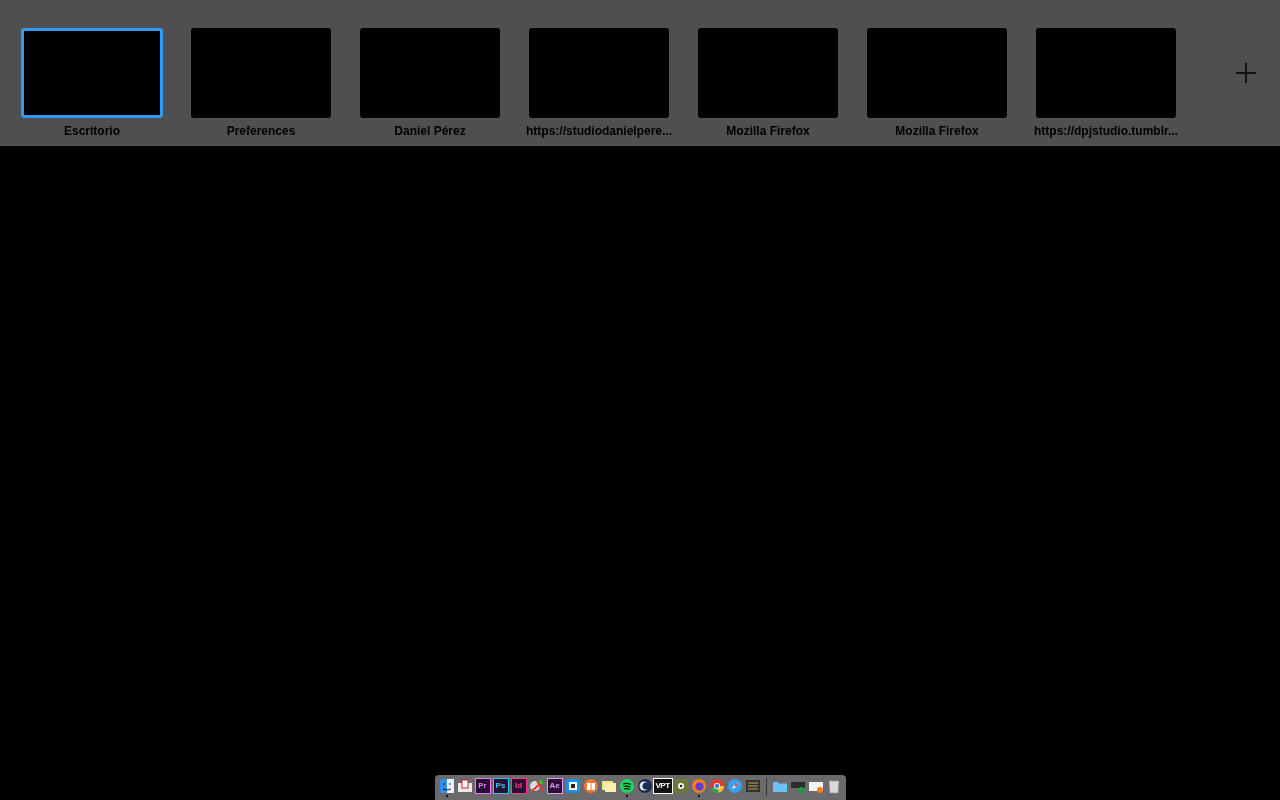 This screenshot has height=800, width=1280. I want to click on fox-icon, so click(698, 786).